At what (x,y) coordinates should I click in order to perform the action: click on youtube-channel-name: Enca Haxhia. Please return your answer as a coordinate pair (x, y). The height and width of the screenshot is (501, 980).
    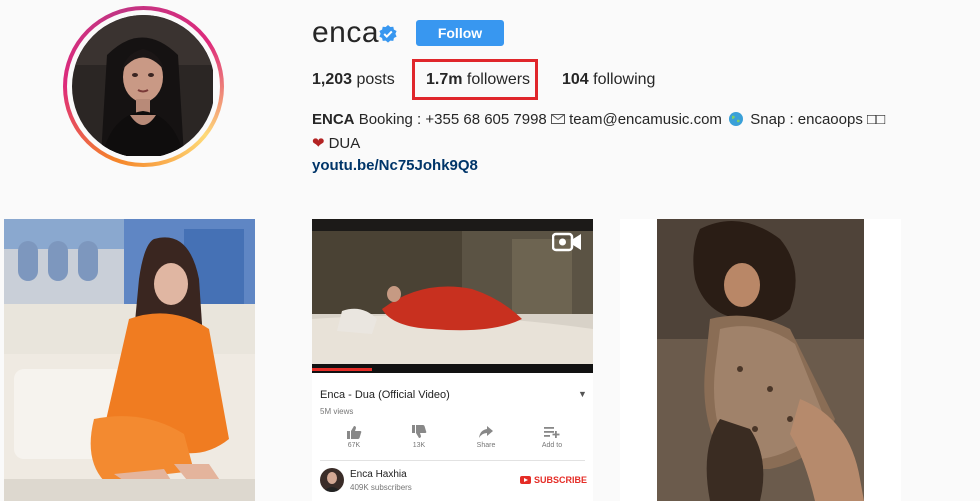
    Looking at the image, I should click on (378, 474).